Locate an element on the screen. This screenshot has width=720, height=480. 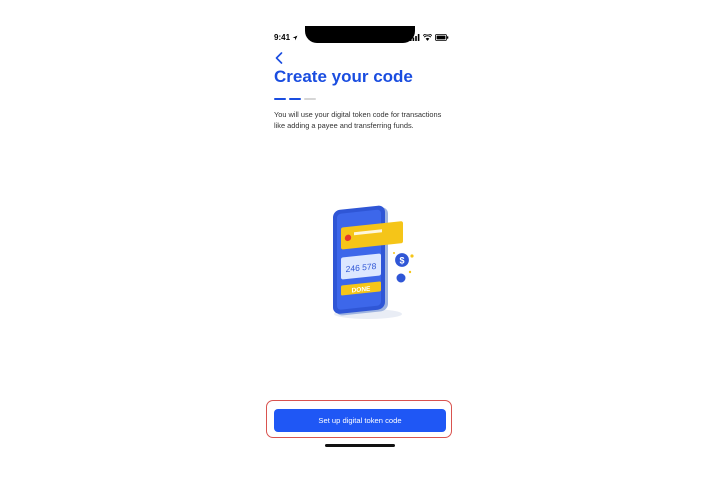
device-notch is located at coordinates (360, 34).